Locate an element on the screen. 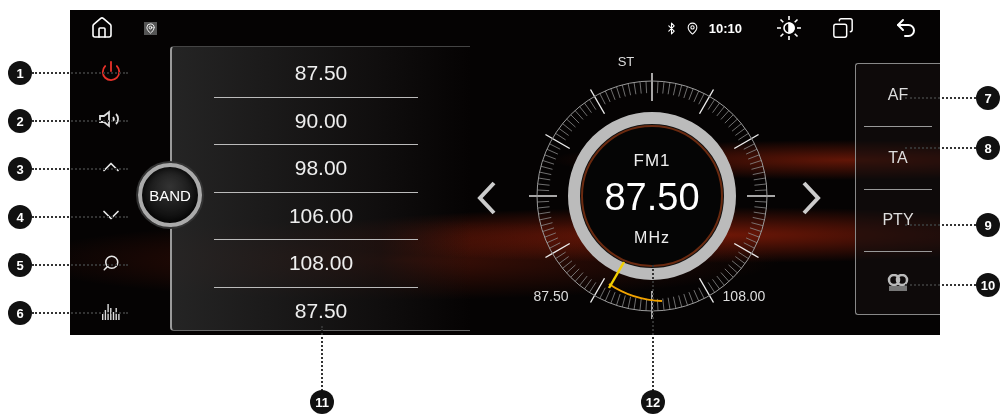  preset-station: 98.00 is located at coordinates (316, 169).